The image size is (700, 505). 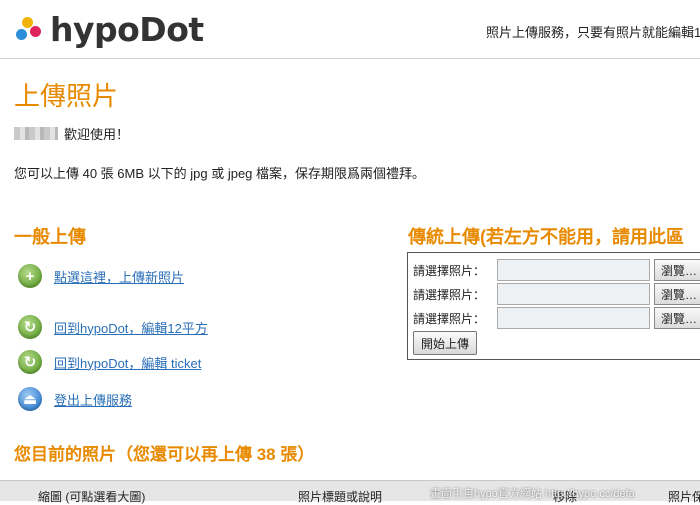 I want to click on plus-icon: +, so click(x=30, y=276).